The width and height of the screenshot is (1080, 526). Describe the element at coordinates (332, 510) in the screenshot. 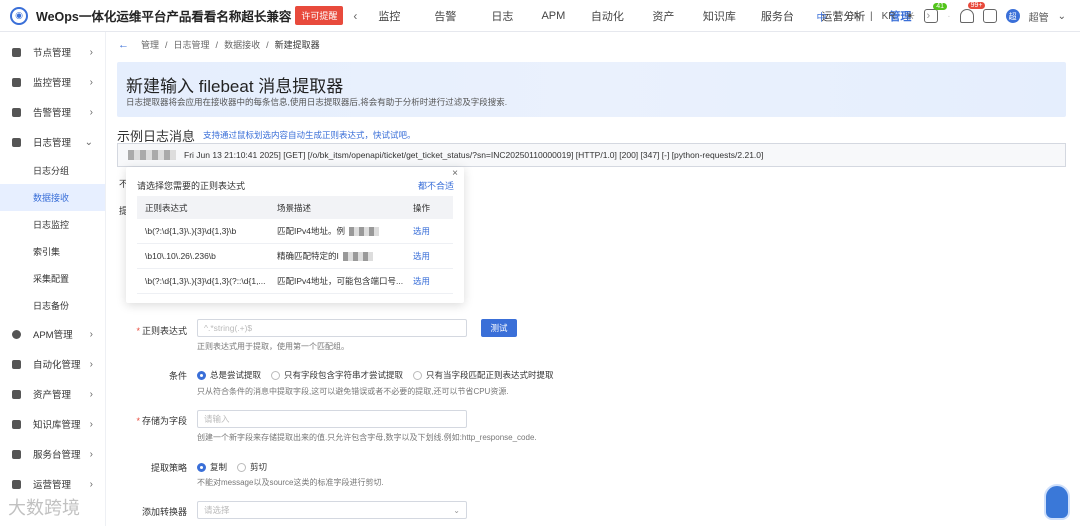

I see `converter-select: 请选择 ⌄` at that location.